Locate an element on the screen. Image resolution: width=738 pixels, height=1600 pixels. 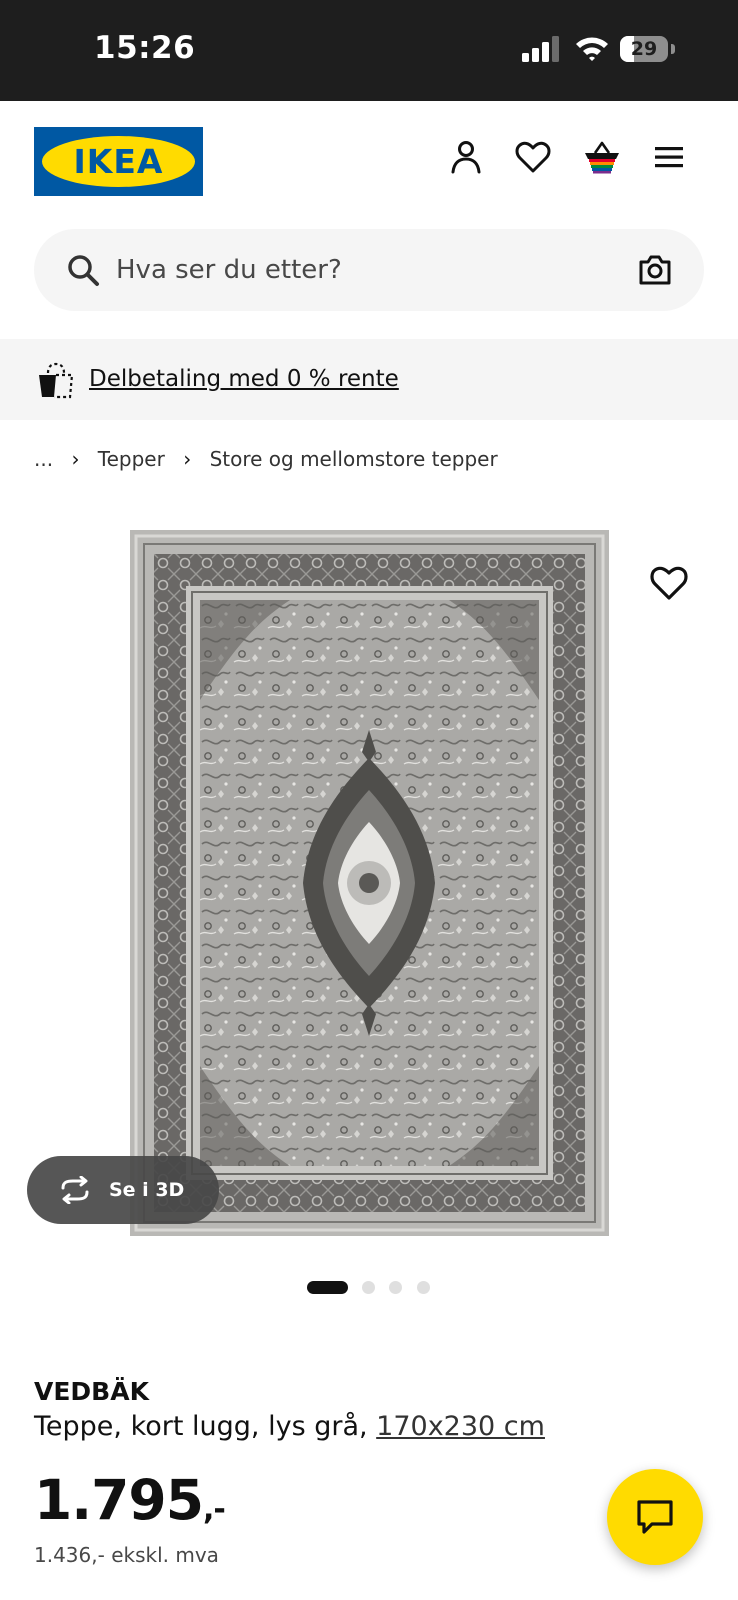
installment-icon is located at coordinates (56, 380).